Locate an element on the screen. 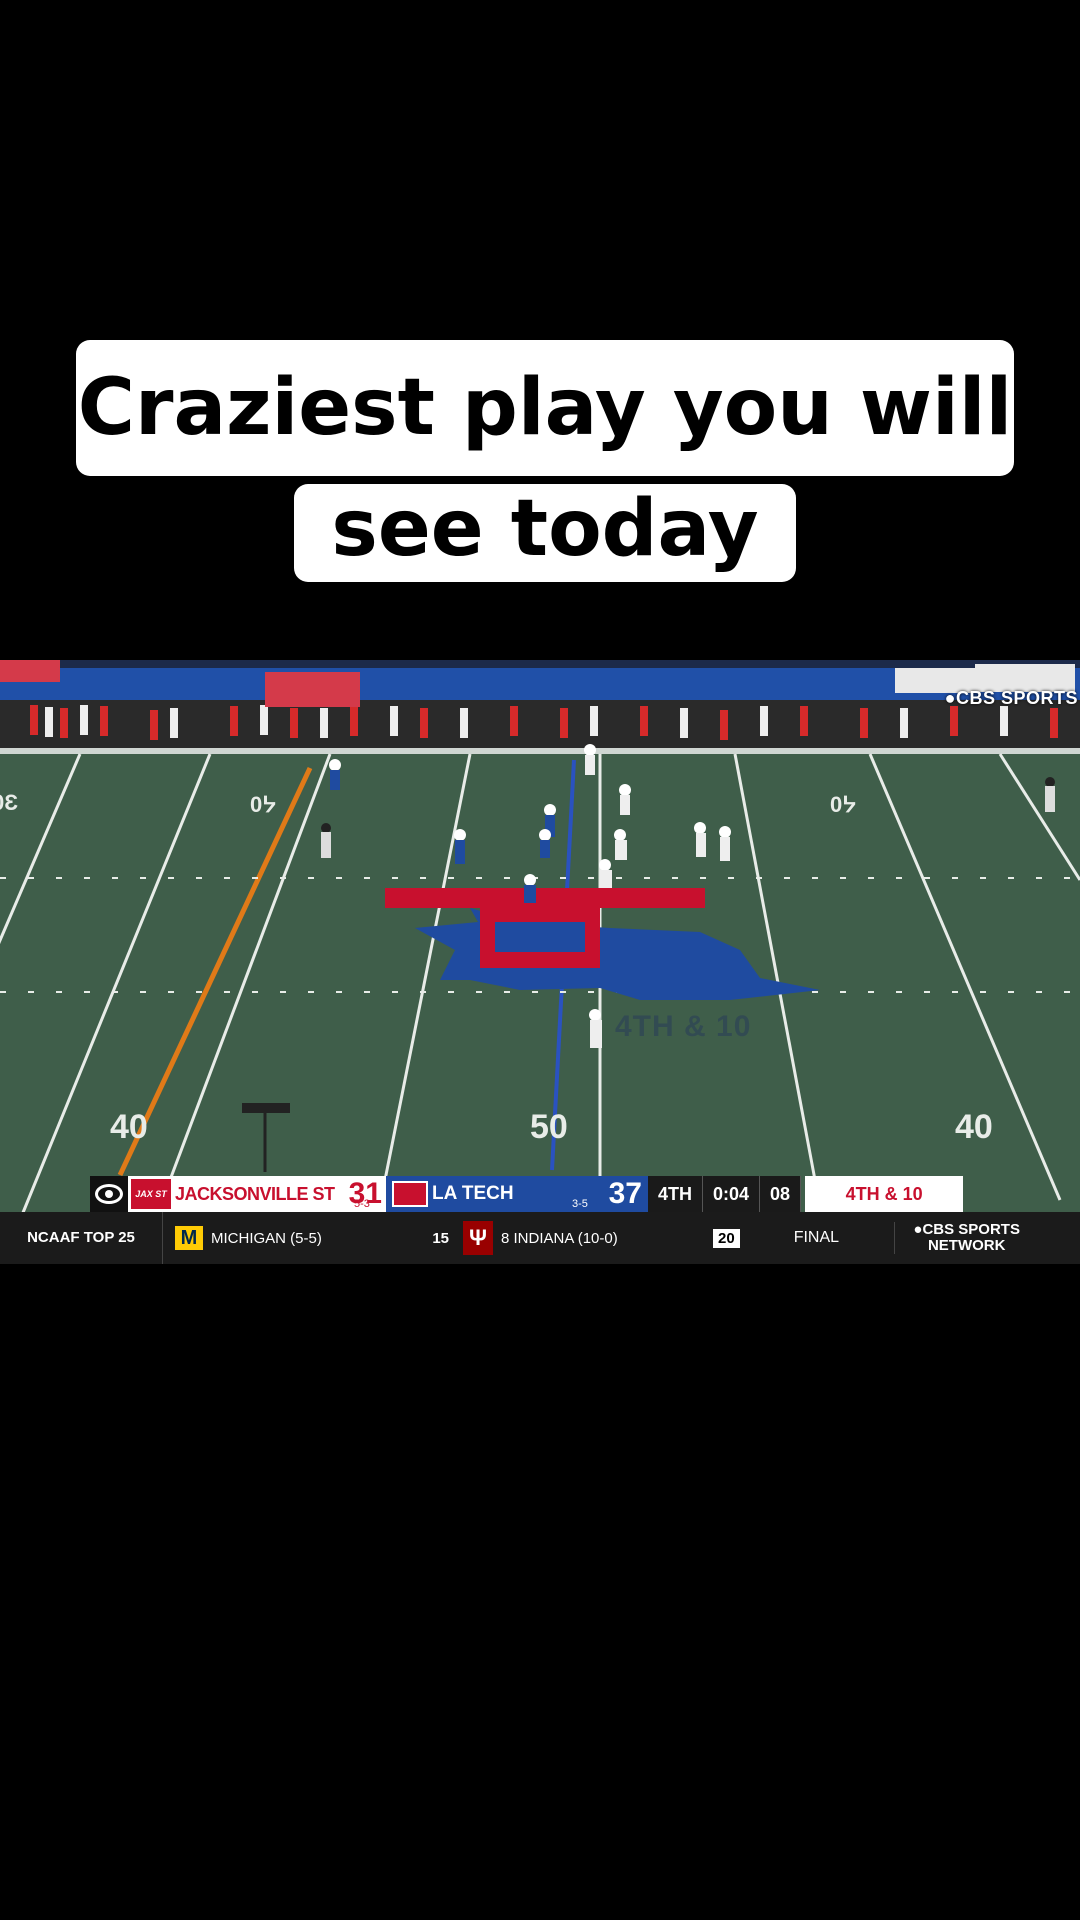 This screenshot has width=1080, height=1920. ticker-network-logo: ●CBS SPORTS NETWORK is located at coordinates (960, 1238).